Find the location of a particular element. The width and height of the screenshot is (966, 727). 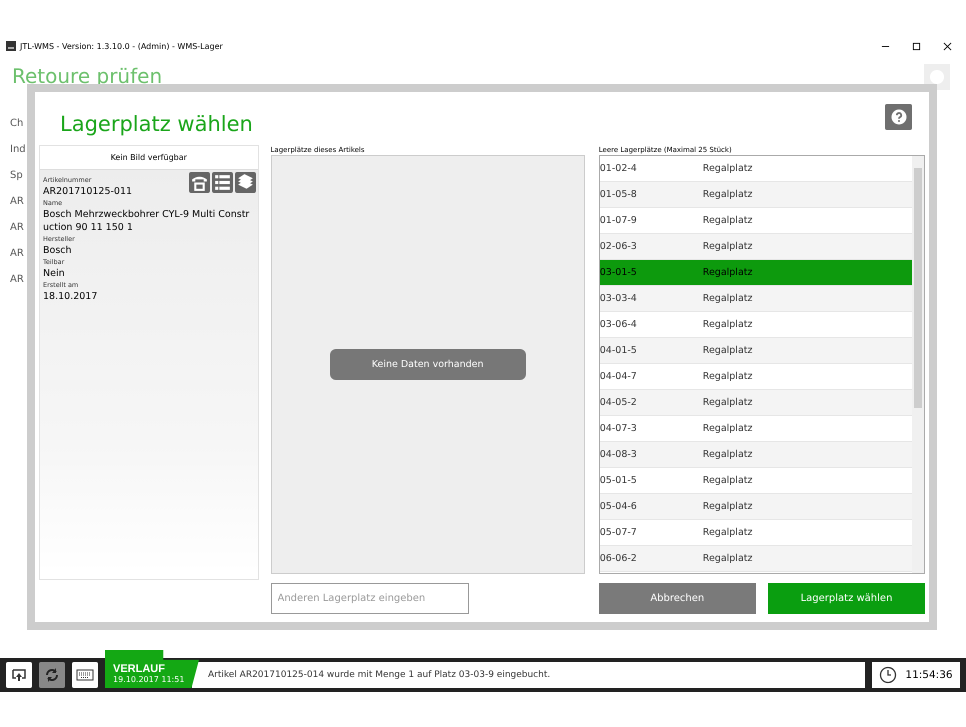

maximize-icon is located at coordinates (916, 46).